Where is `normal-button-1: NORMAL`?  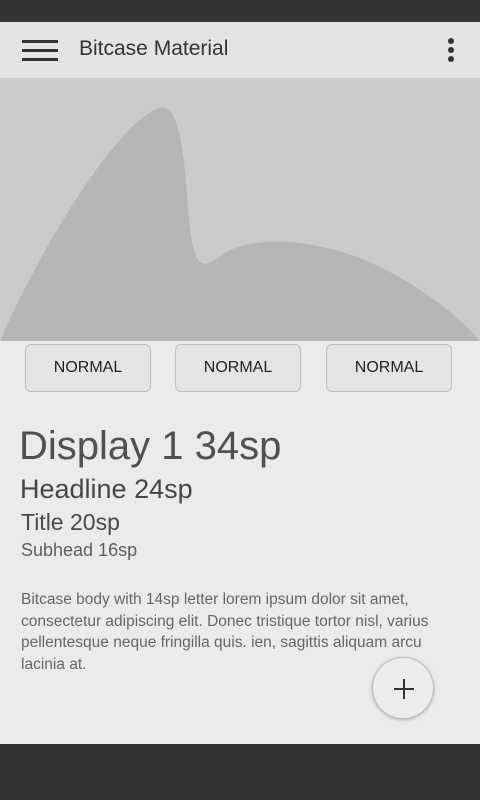
normal-button-1: NORMAL is located at coordinates (88, 368).